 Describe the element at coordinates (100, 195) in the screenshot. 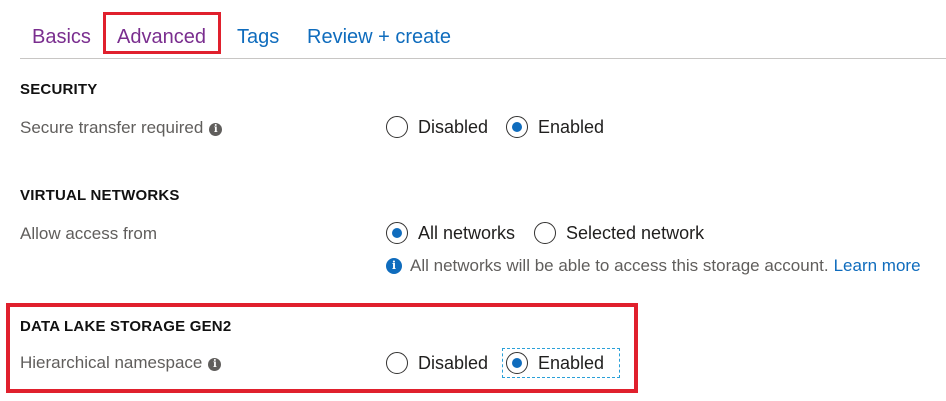

I see `virtual-networks-section-title: VIRTUAL NETWORKS` at that location.